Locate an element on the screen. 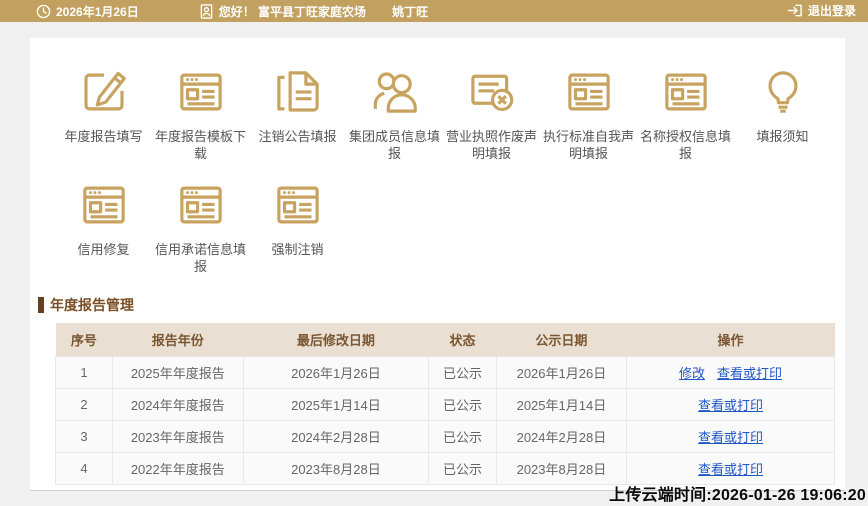  logout-button: 退出登录 is located at coordinates (821, 10).